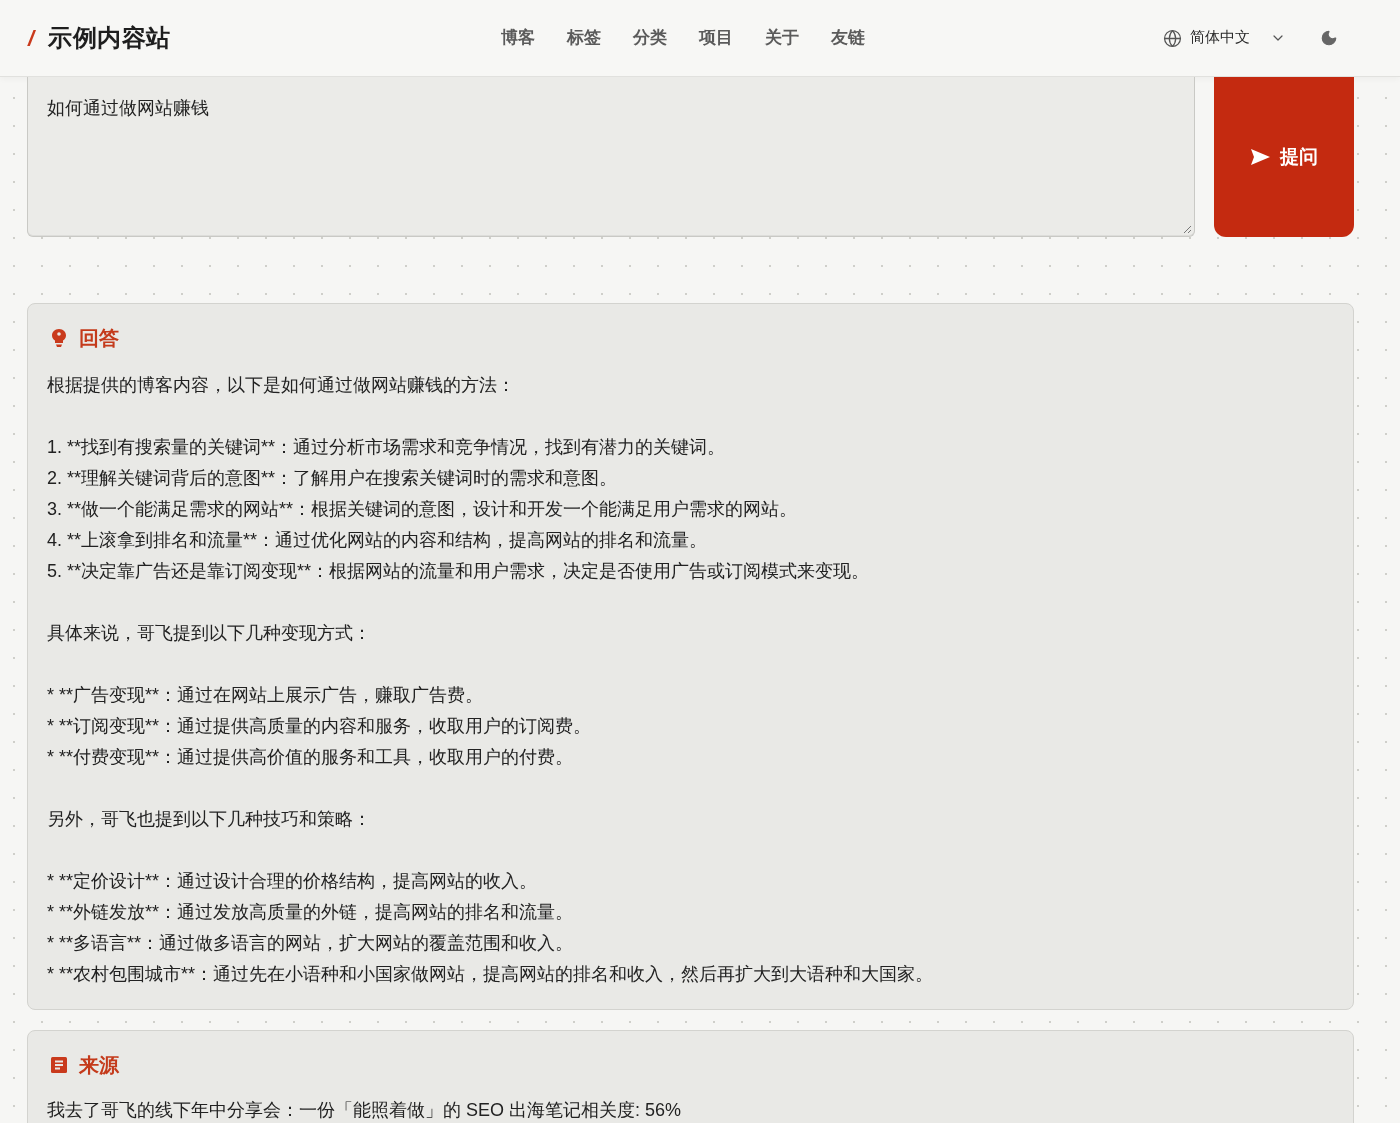 The image size is (1400, 1123). I want to click on document-icon, so click(59, 1065).